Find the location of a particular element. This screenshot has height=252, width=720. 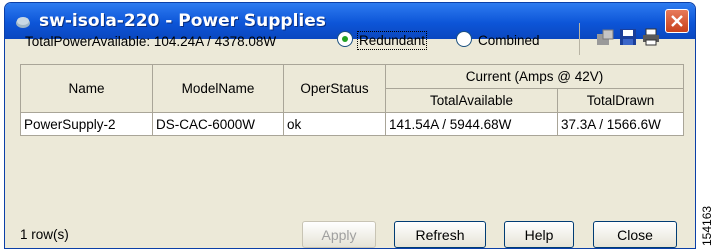

row-count-status: 1 row(s) is located at coordinates (44, 234).